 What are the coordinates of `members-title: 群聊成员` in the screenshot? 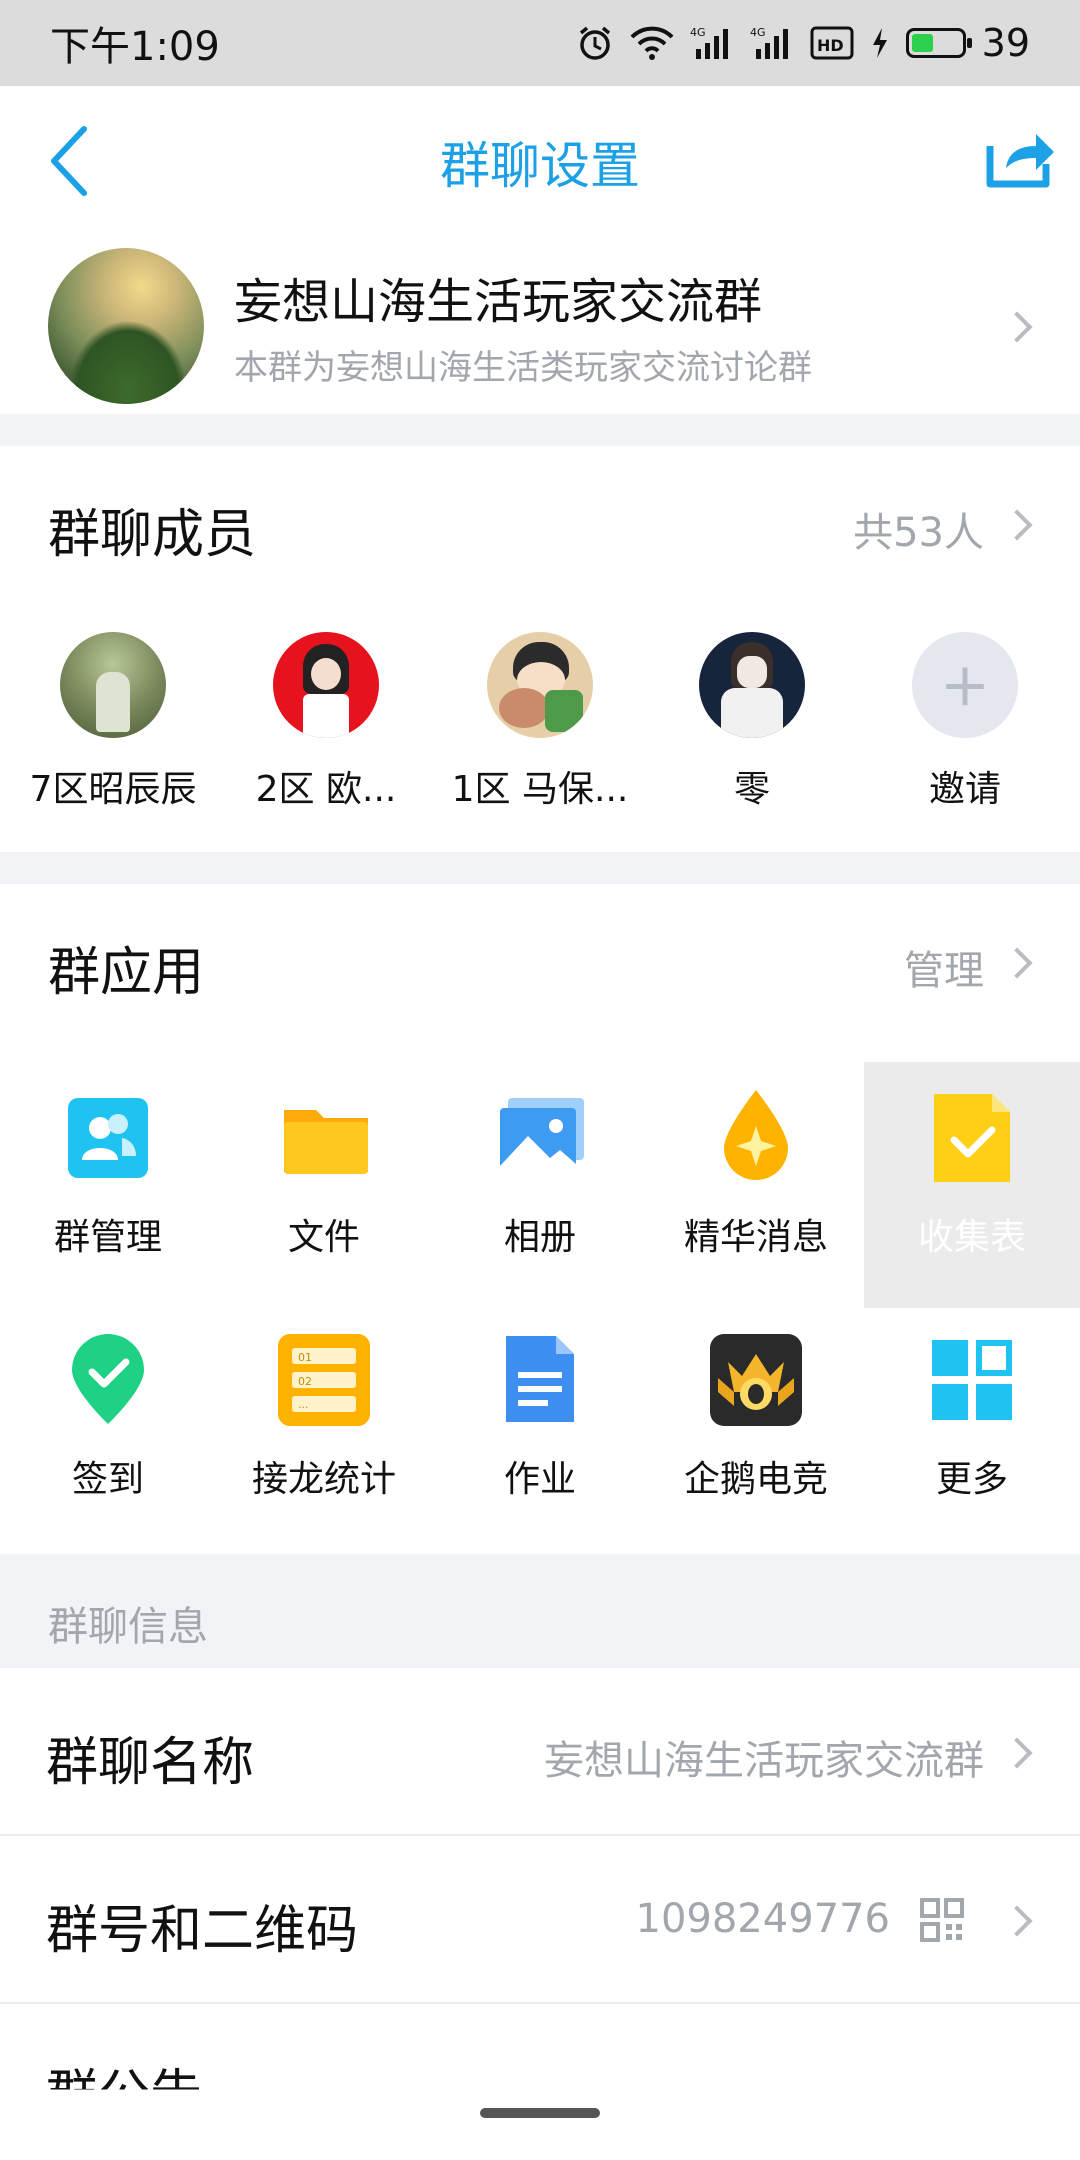 It's located at (152, 535).